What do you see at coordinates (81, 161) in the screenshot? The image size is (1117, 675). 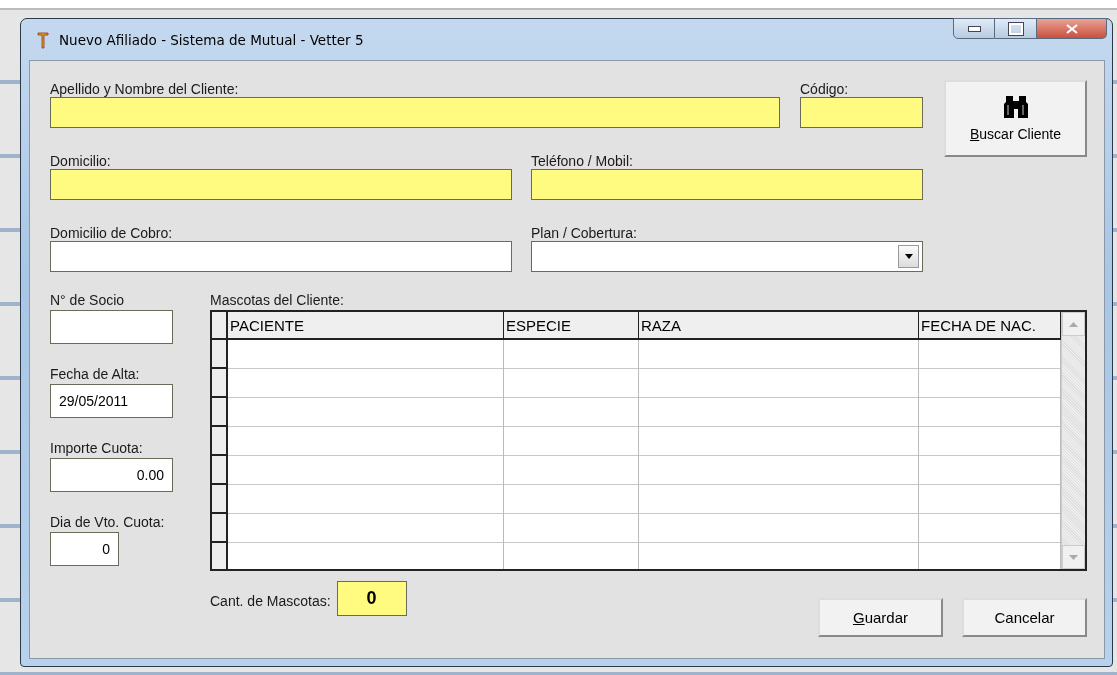 I see `field-label: Domicilio:` at bounding box center [81, 161].